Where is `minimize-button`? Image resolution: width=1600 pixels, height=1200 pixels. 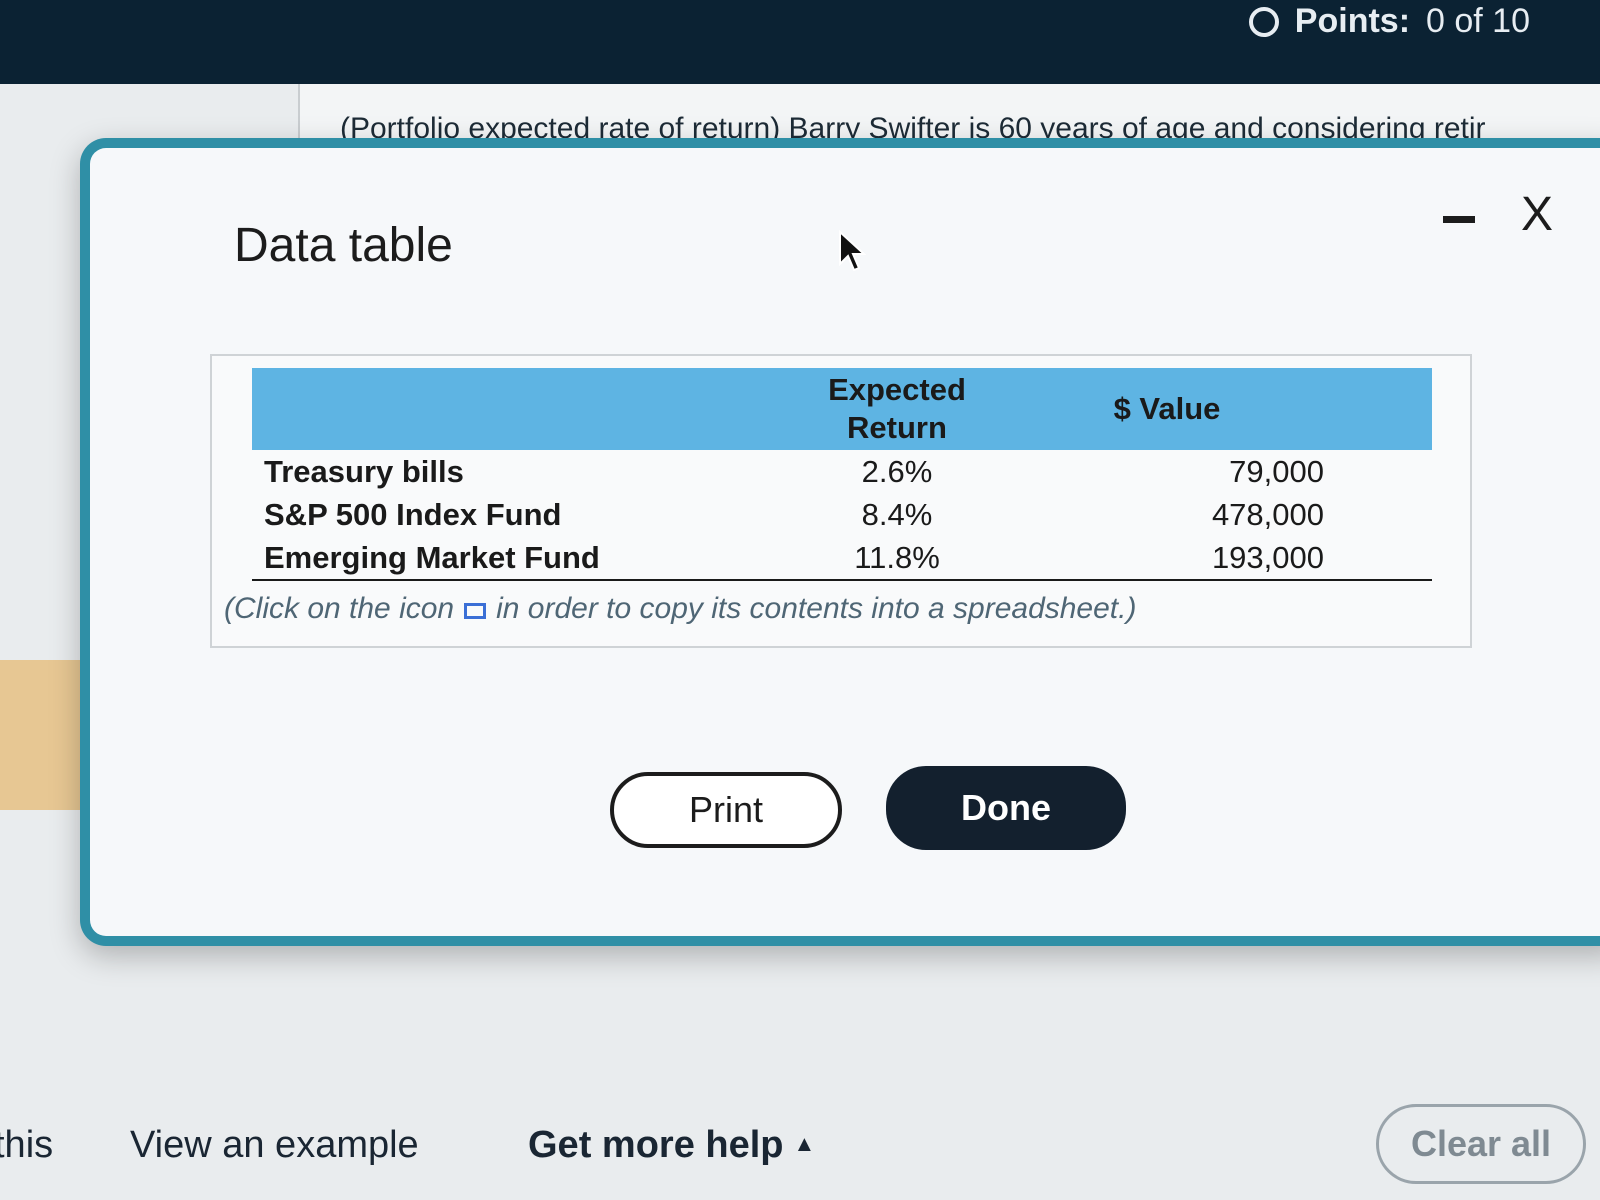 minimize-button is located at coordinates (1459, 219).